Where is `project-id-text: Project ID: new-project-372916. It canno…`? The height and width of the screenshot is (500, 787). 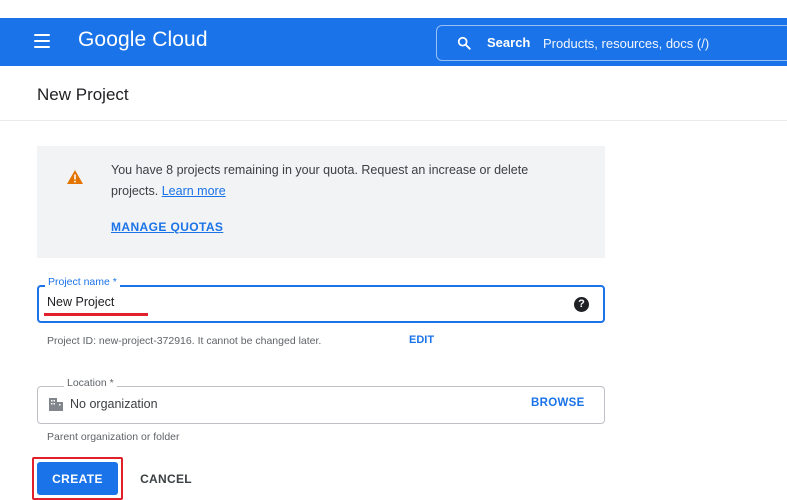 project-id-text: Project ID: new-project-372916. It canno… is located at coordinates (184, 341).